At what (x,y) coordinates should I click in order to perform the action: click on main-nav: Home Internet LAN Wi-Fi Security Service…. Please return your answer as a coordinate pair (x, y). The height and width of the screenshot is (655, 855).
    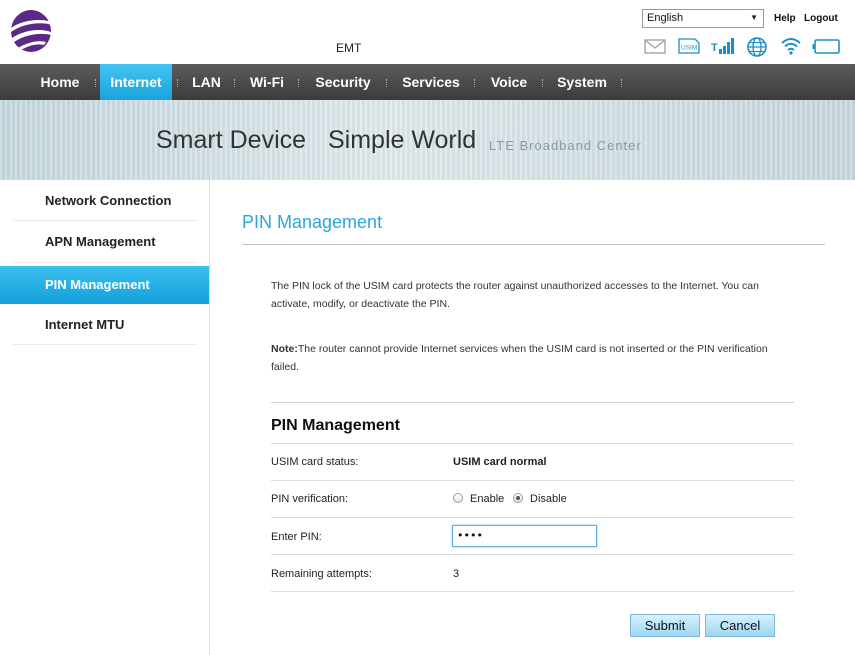
    Looking at the image, I should click on (427, 82).